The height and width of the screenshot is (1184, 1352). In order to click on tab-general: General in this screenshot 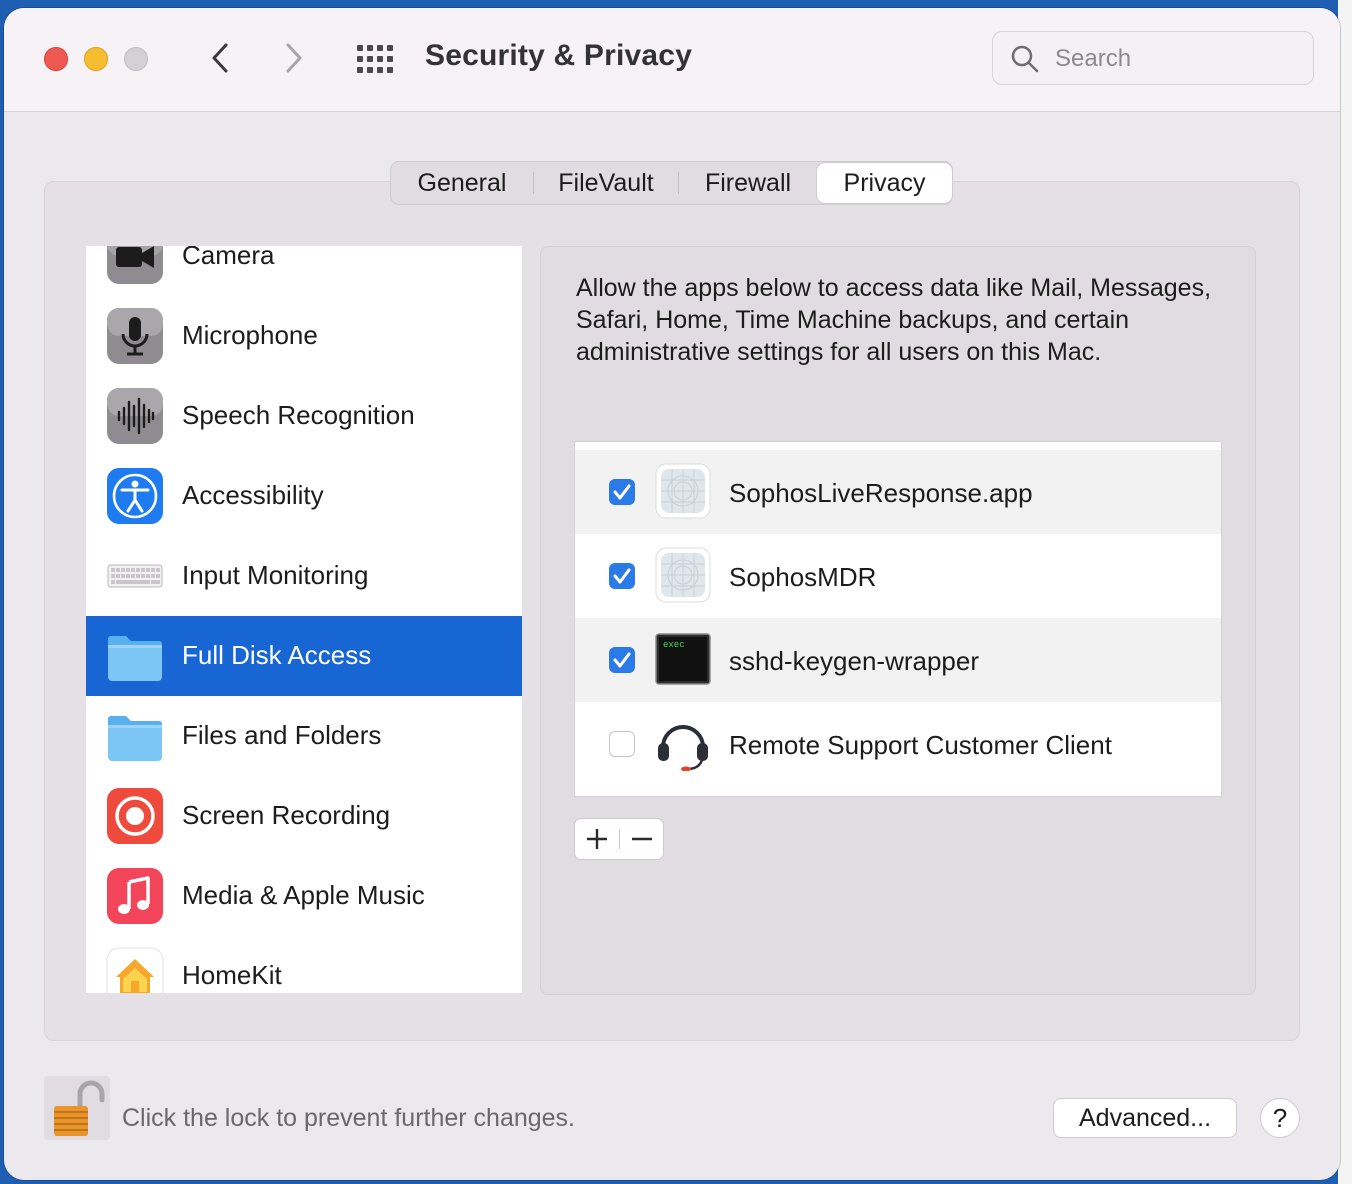, I will do `click(462, 183)`.